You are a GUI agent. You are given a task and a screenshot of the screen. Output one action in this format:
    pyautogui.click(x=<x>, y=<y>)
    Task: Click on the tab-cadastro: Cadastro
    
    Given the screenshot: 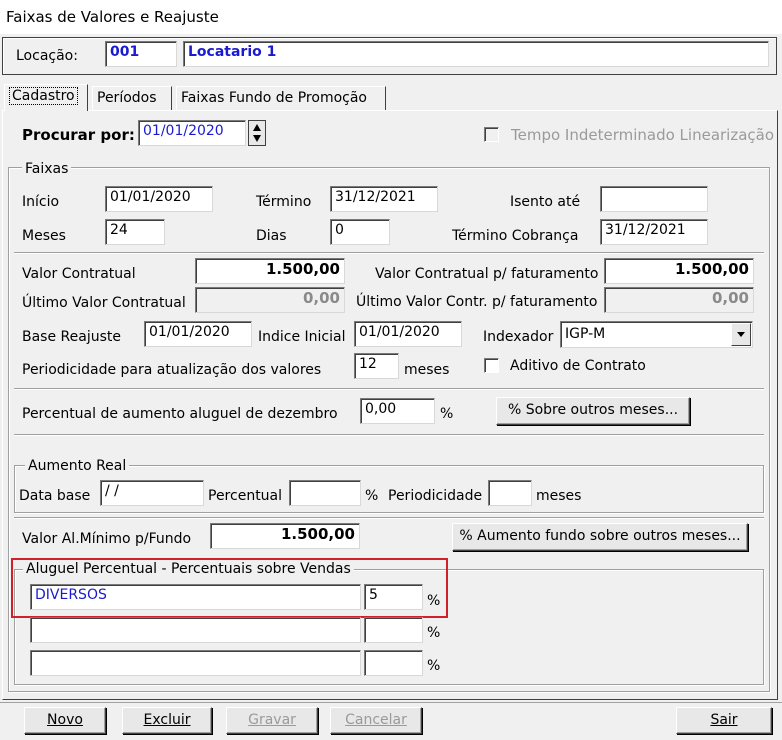 What is the action you would take?
    pyautogui.click(x=46, y=97)
    